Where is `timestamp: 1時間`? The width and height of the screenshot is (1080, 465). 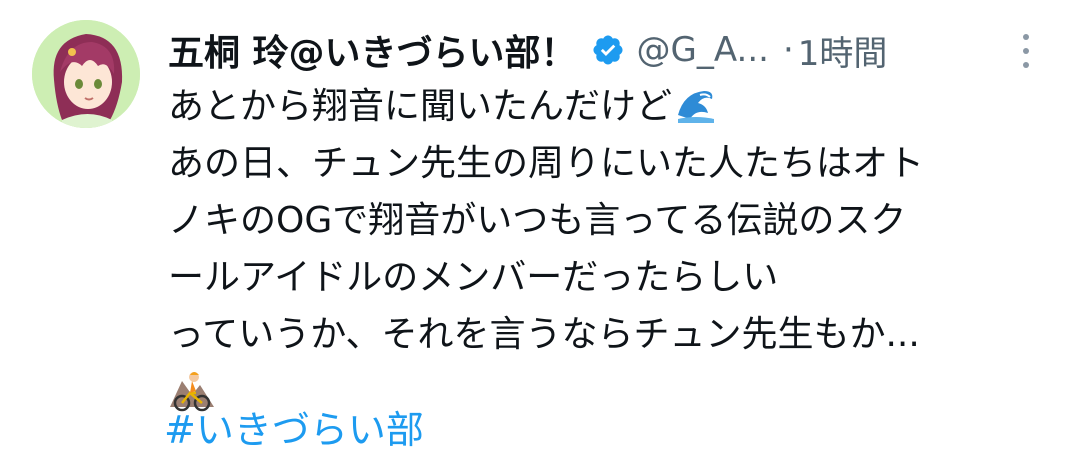 timestamp: 1時間 is located at coordinates (843, 50).